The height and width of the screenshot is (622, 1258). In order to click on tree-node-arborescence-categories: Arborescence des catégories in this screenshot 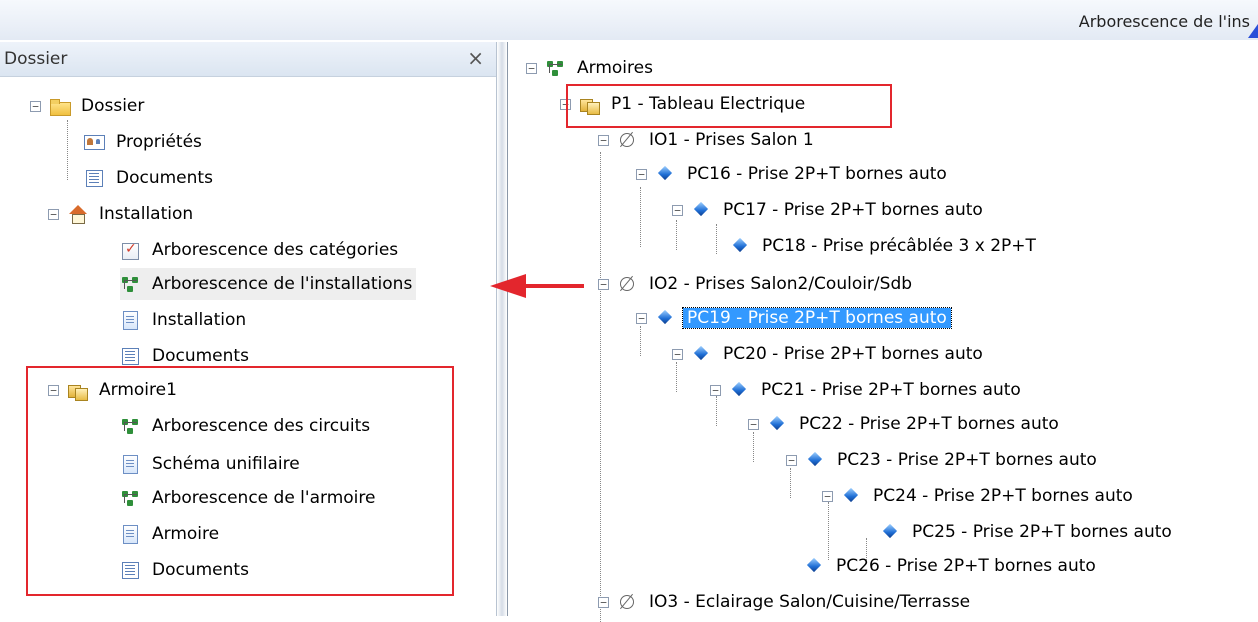, I will do `click(261, 250)`.